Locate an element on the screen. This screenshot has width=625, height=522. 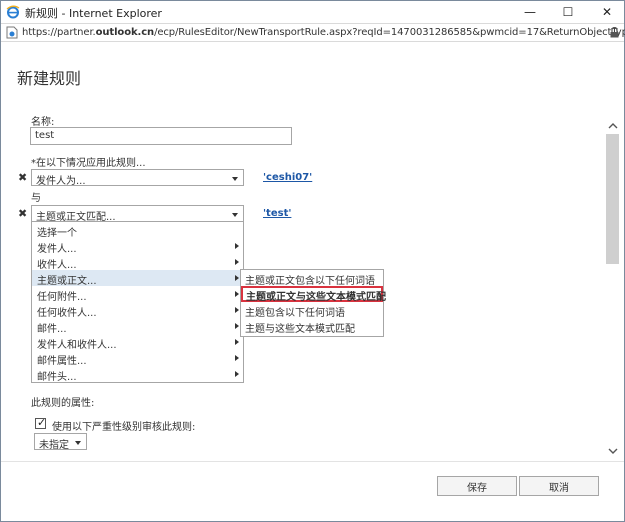
cancel-button: 取消 is located at coordinates (559, 486).